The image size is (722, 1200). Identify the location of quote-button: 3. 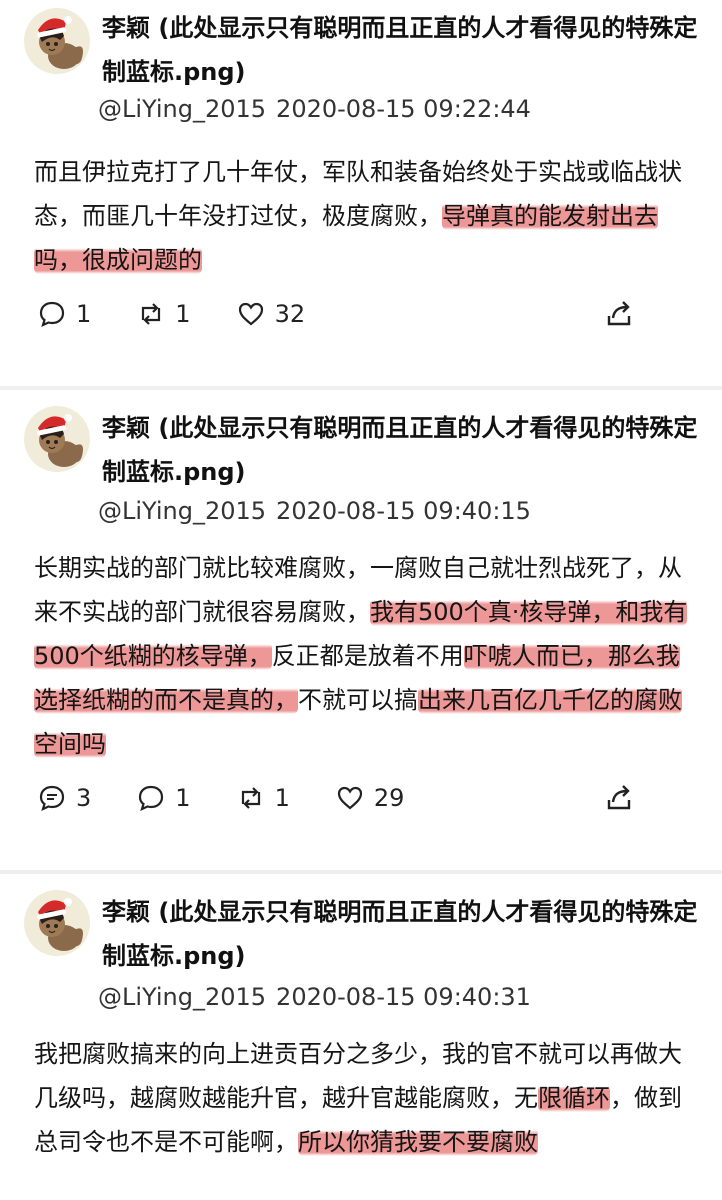
(64, 798).